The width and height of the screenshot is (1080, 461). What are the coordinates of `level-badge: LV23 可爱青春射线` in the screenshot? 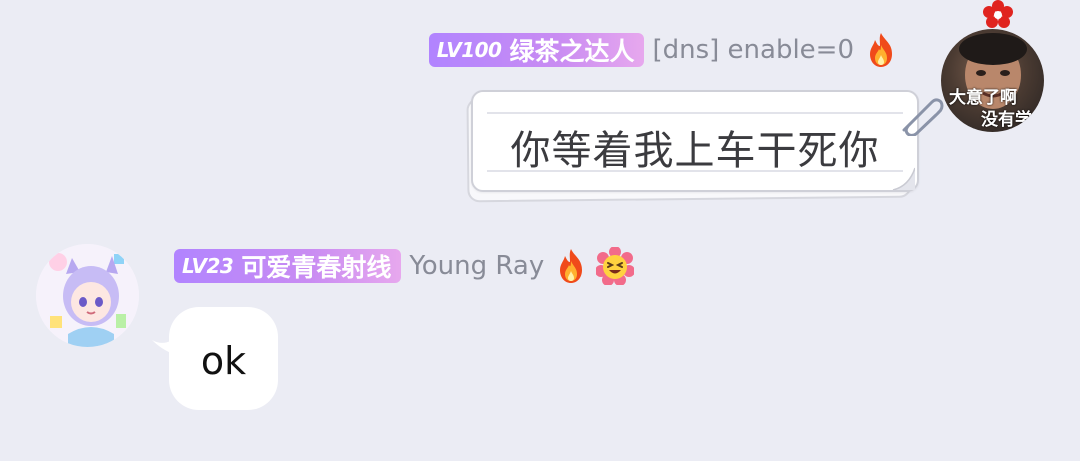 It's located at (288, 266).